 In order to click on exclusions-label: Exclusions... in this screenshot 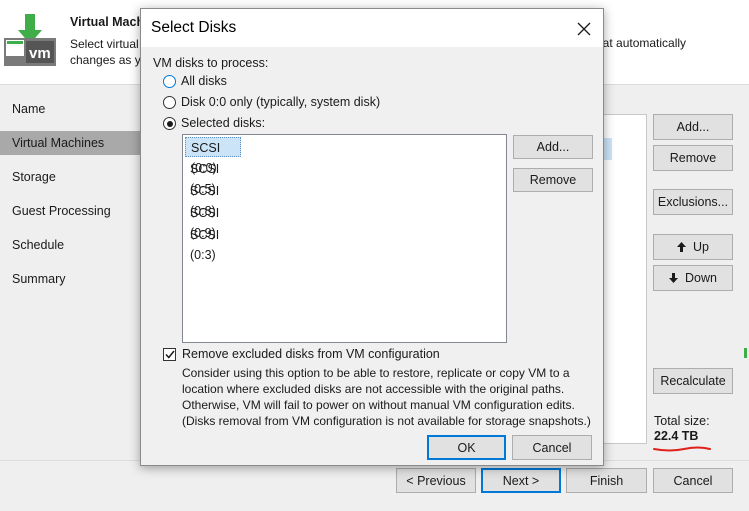, I will do `click(693, 202)`.